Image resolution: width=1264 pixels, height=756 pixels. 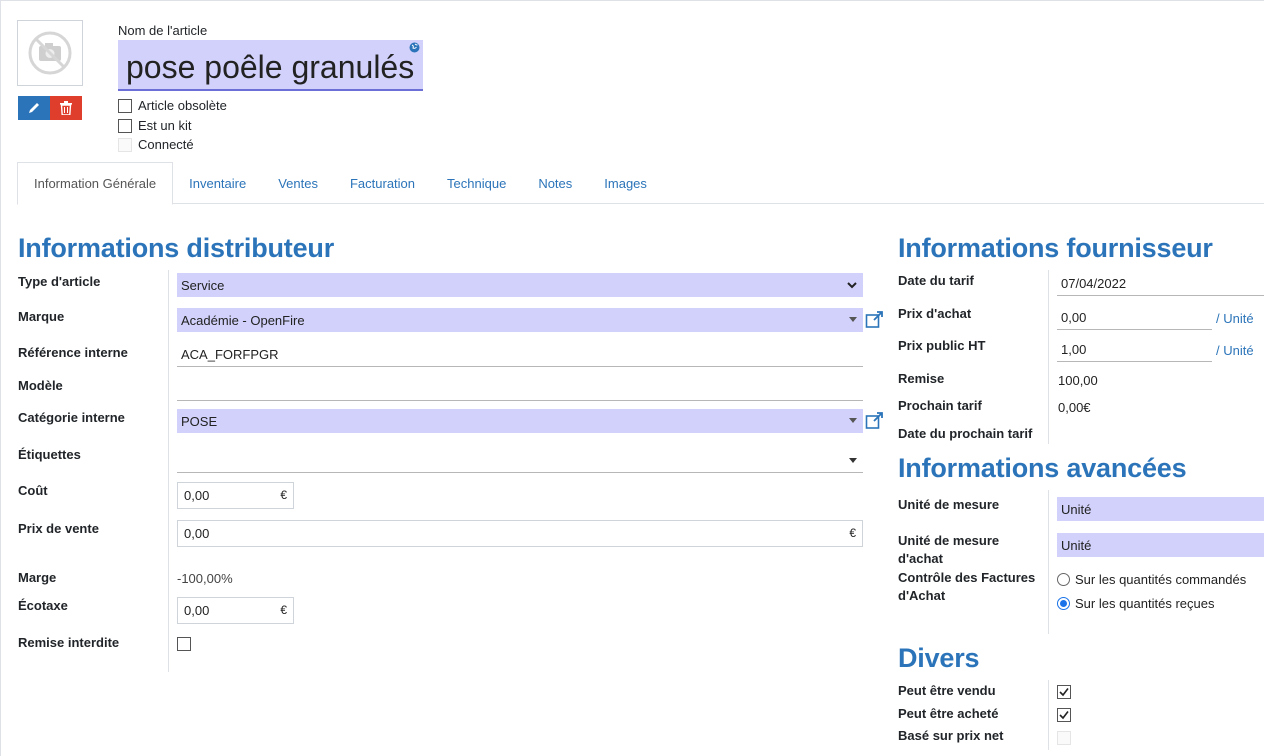 What do you see at coordinates (520, 461) in the screenshot?
I see `tags-input` at bounding box center [520, 461].